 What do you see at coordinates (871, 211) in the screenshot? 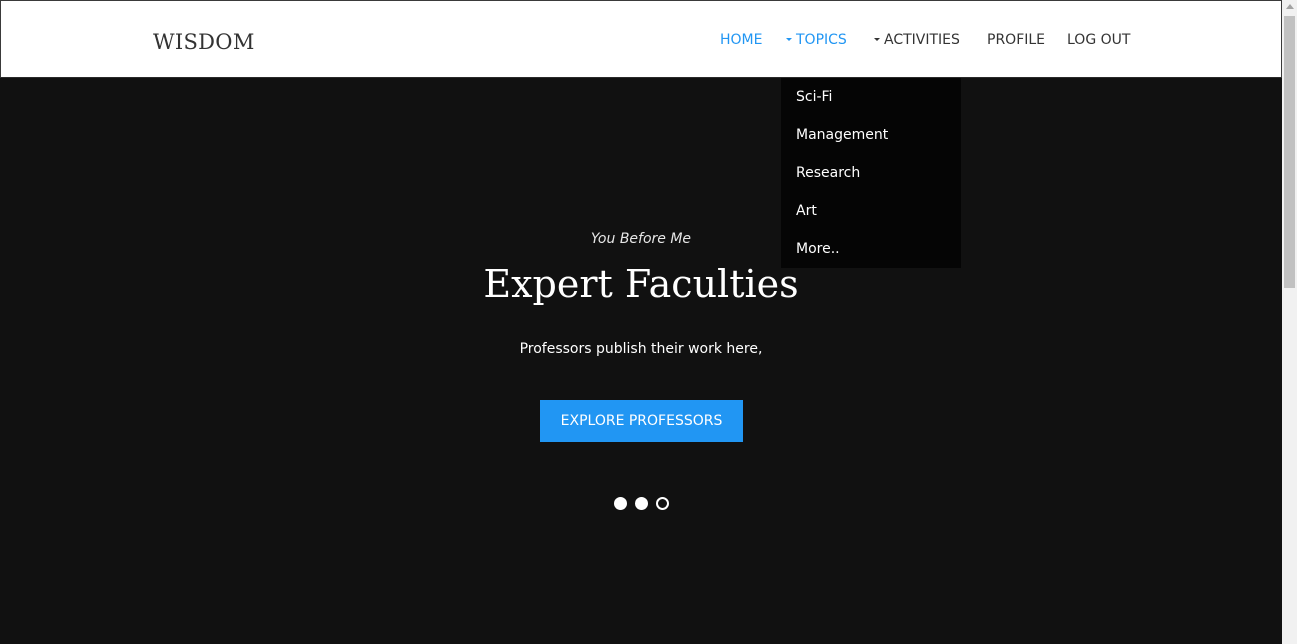
I see `dropdown-item-art: Art` at bounding box center [871, 211].